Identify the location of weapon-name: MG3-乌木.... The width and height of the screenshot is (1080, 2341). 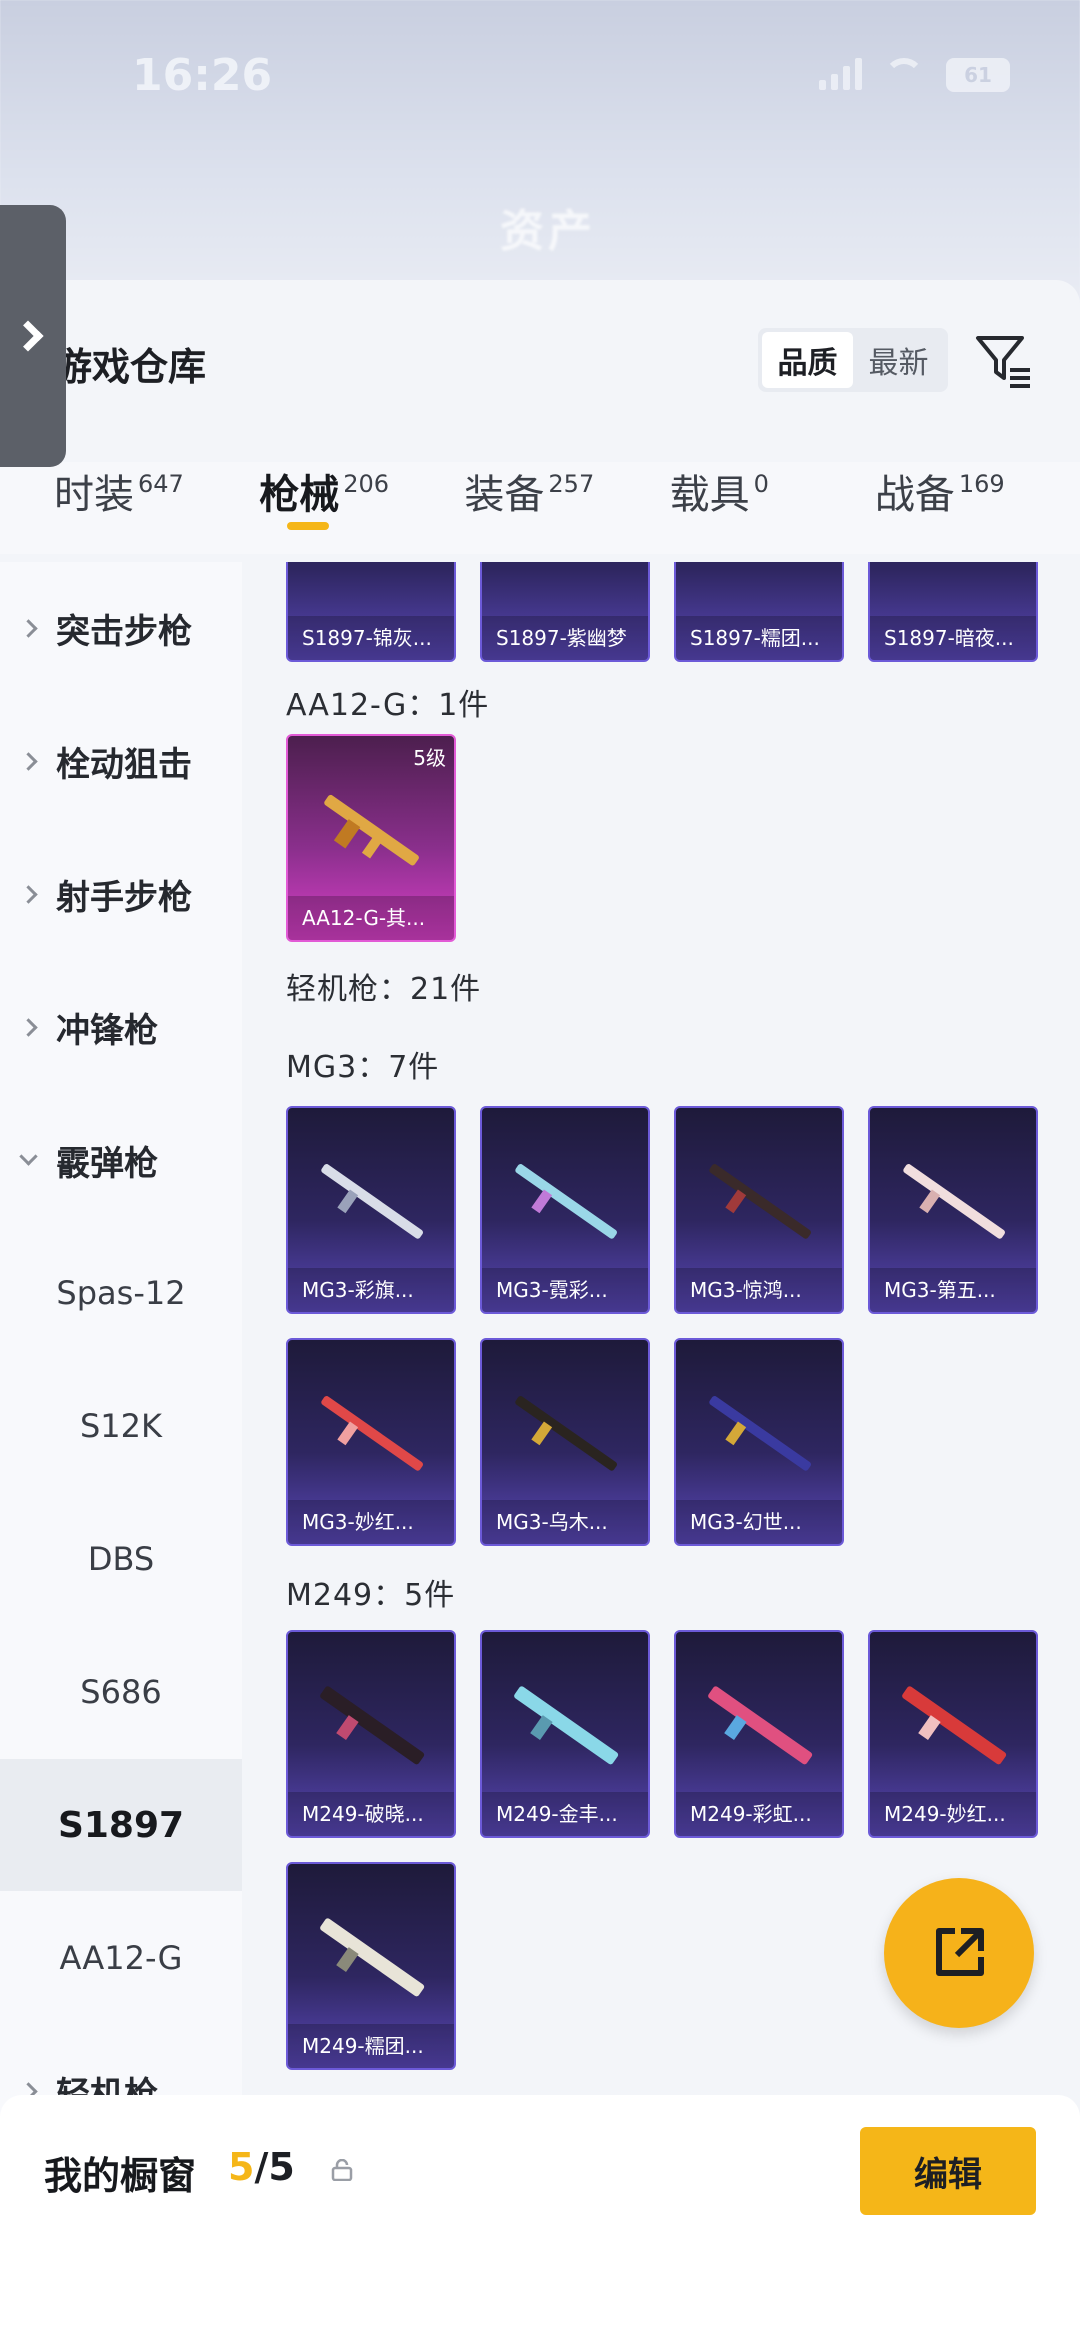
(565, 1522).